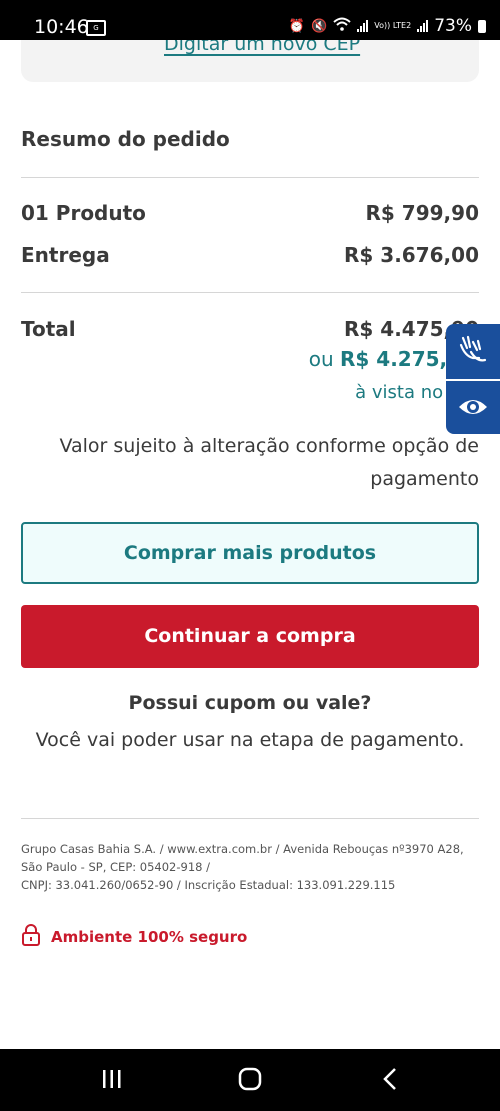 The width and height of the screenshot is (500, 1111). Describe the element at coordinates (342, 26) in the screenshot. I see `wifi-icon` at that location.